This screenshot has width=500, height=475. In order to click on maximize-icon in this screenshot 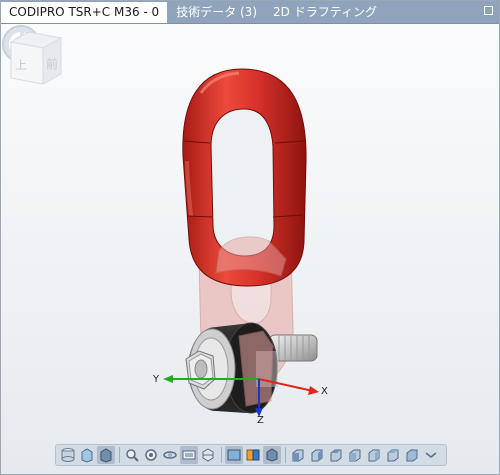, I will do `click(488, 10)`.